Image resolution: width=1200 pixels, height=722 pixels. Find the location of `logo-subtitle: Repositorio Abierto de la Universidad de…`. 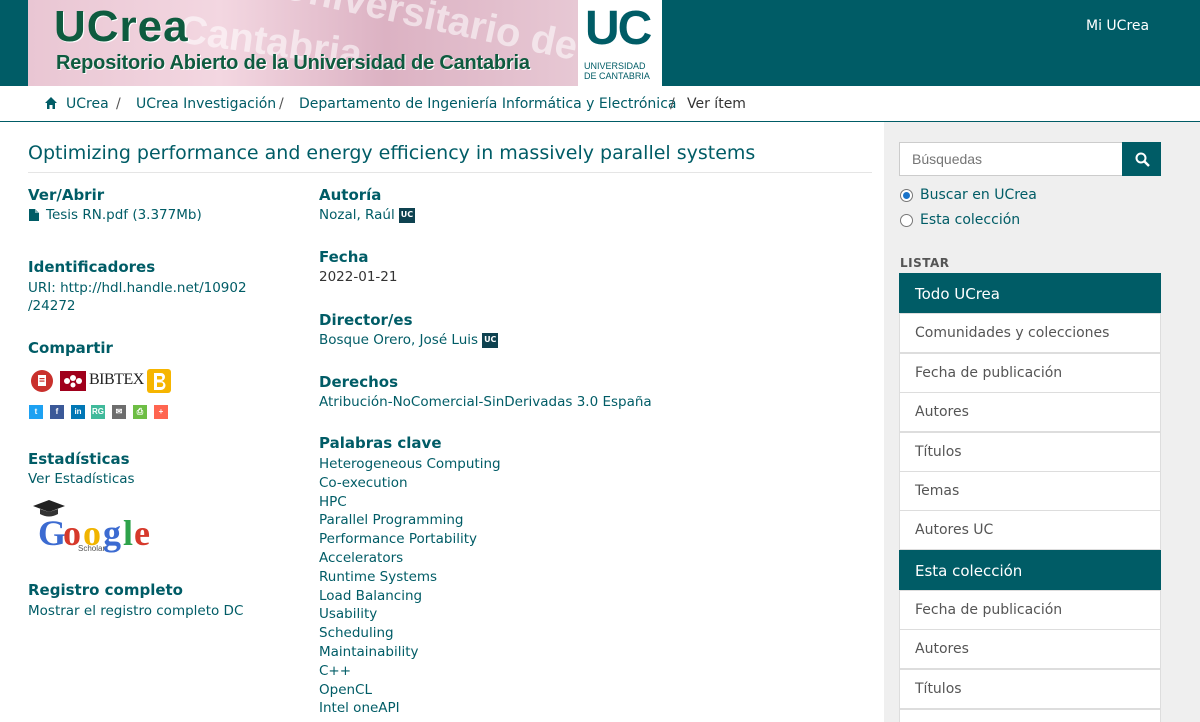

logo-subtitle: Repositorio Abierto de la Universidad de… is located at coordinates (293, 63).